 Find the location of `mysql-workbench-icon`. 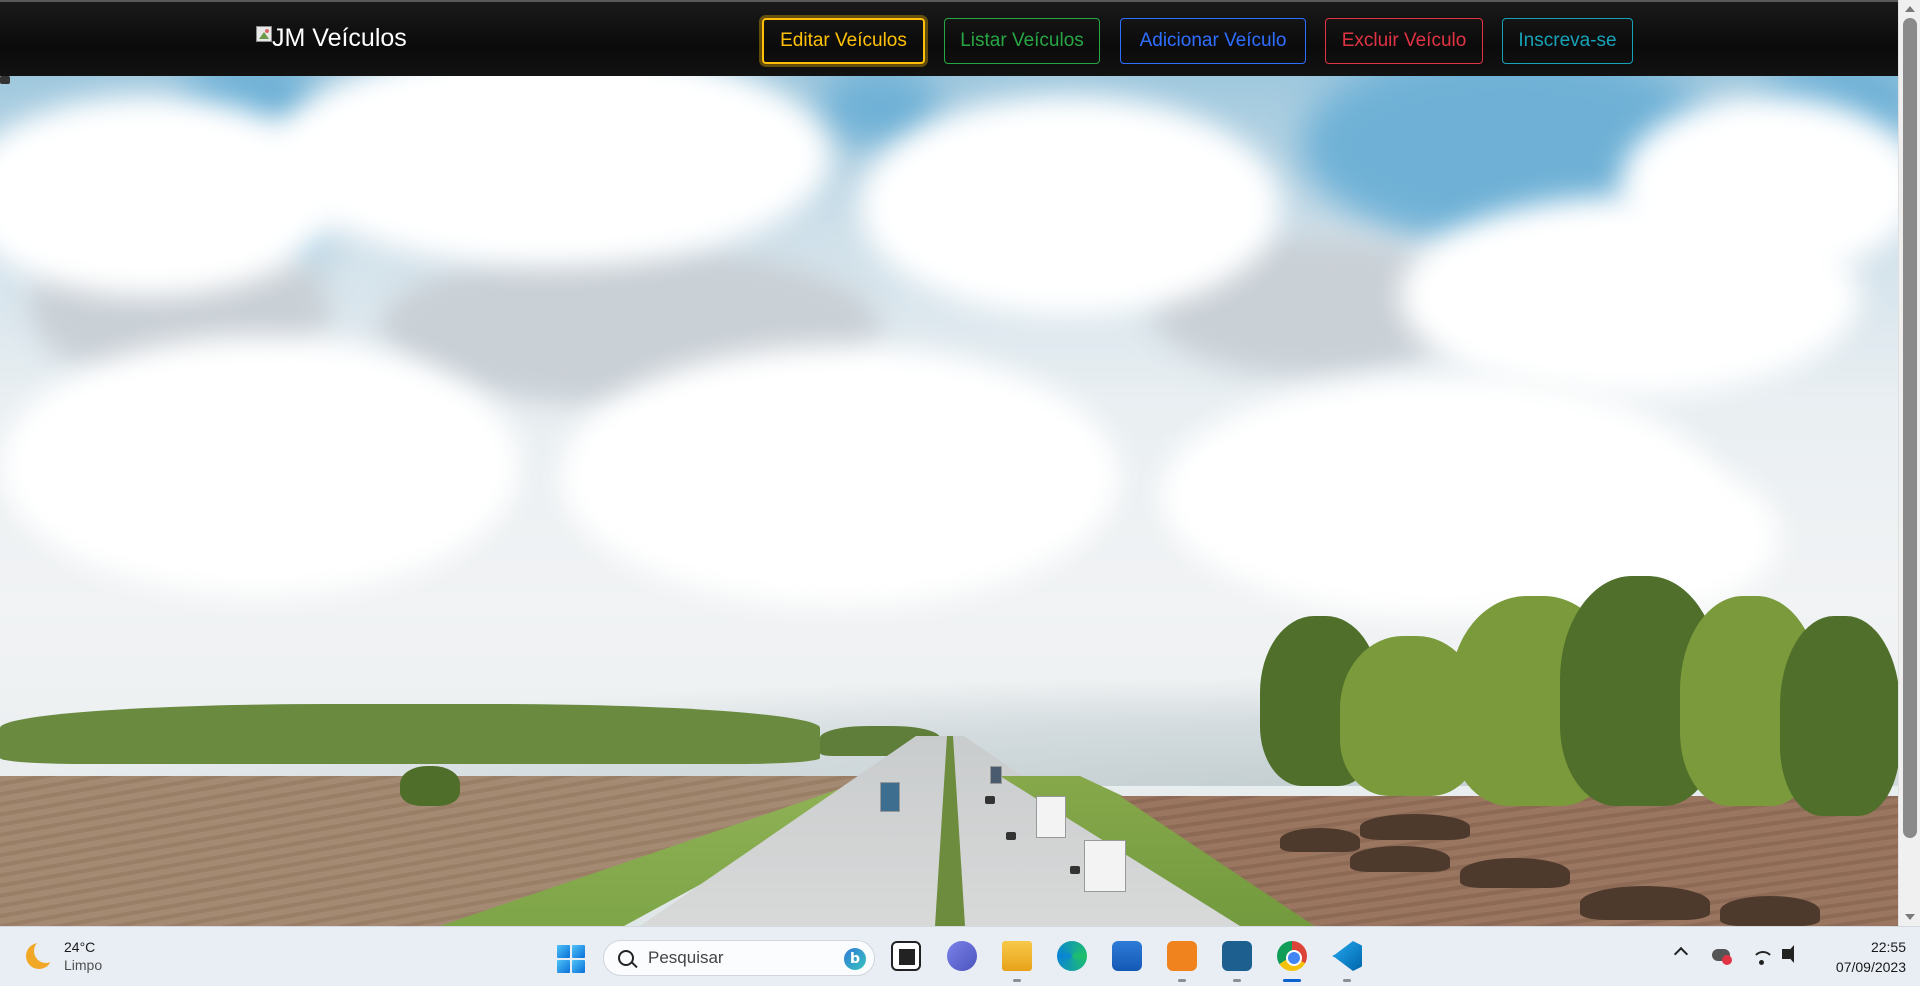

mysql-workbench-icon is located at coordinates (1237, 956).